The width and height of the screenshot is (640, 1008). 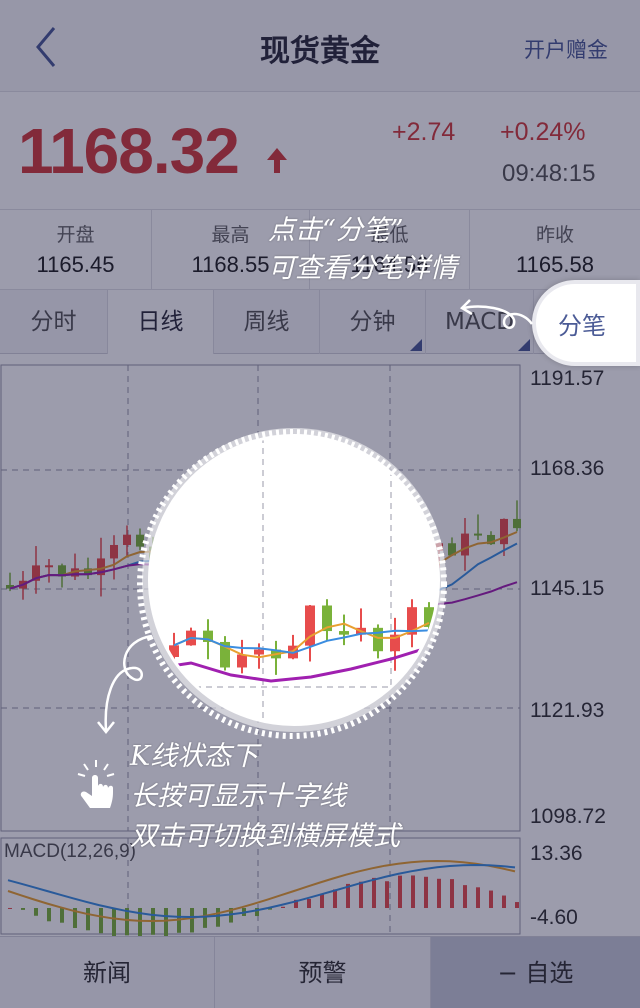 I want to click on tip-line: 点击“分笔”, so click(x=336, y=230).